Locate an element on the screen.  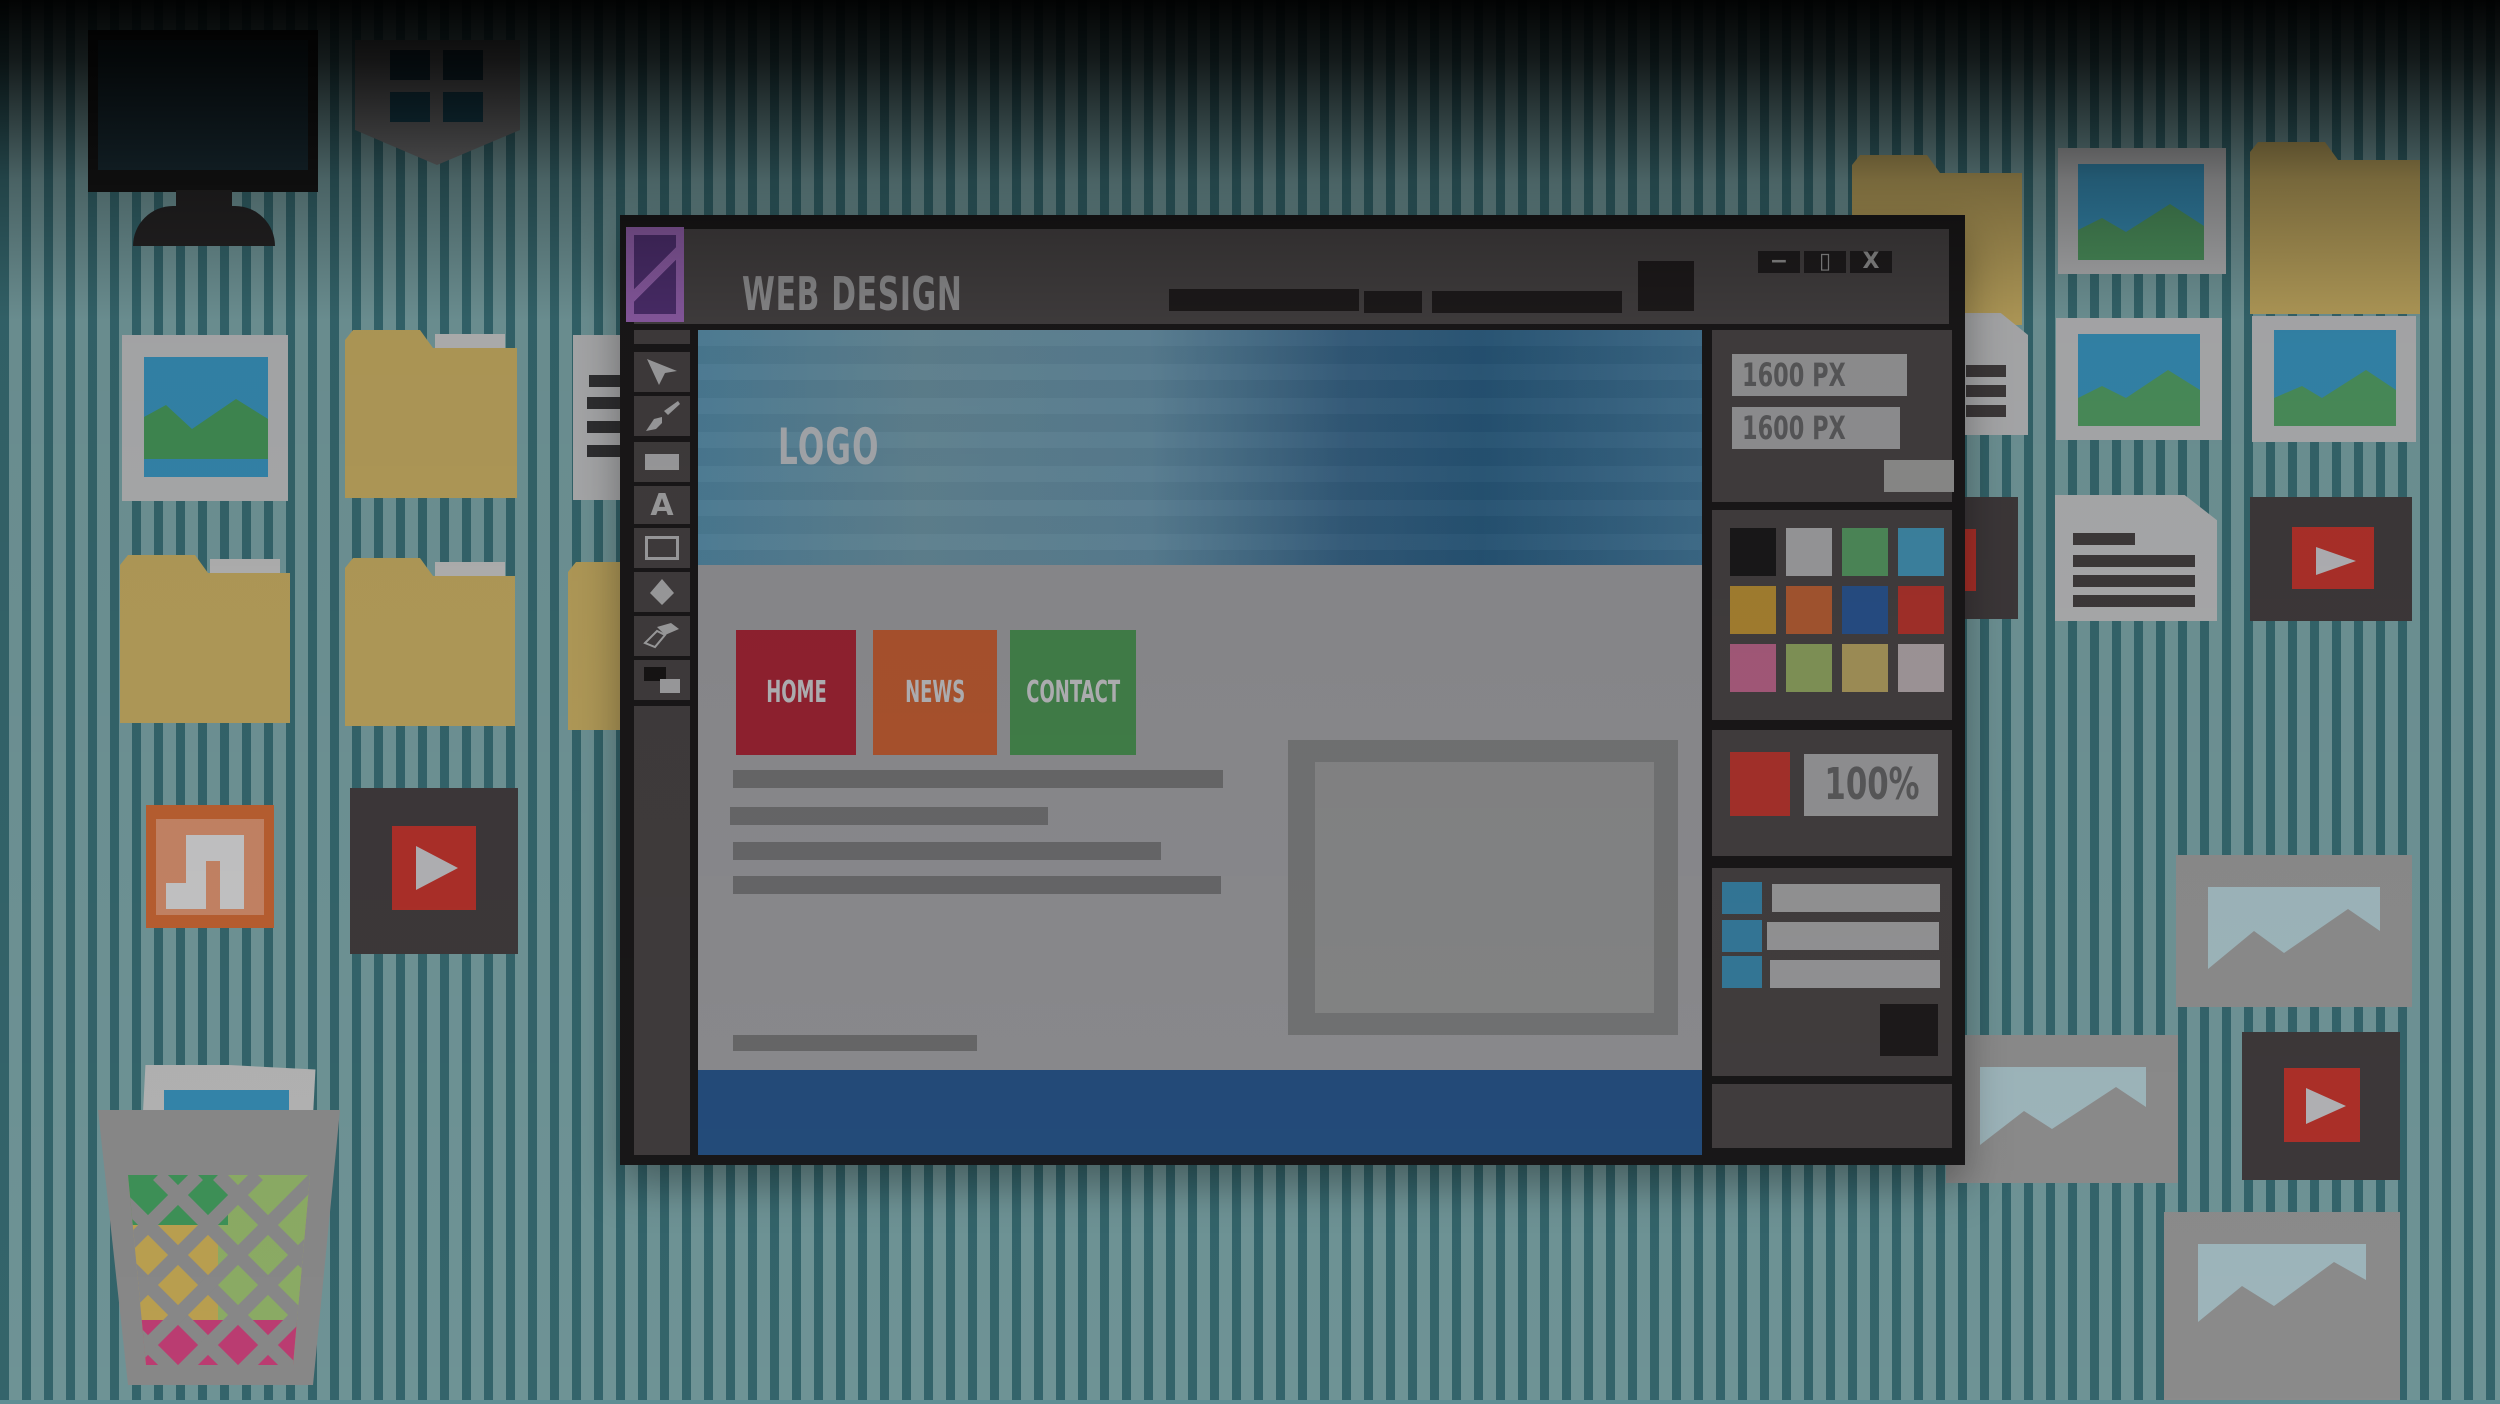
rectangle-outline-tool is located at coordinates (662, 548).